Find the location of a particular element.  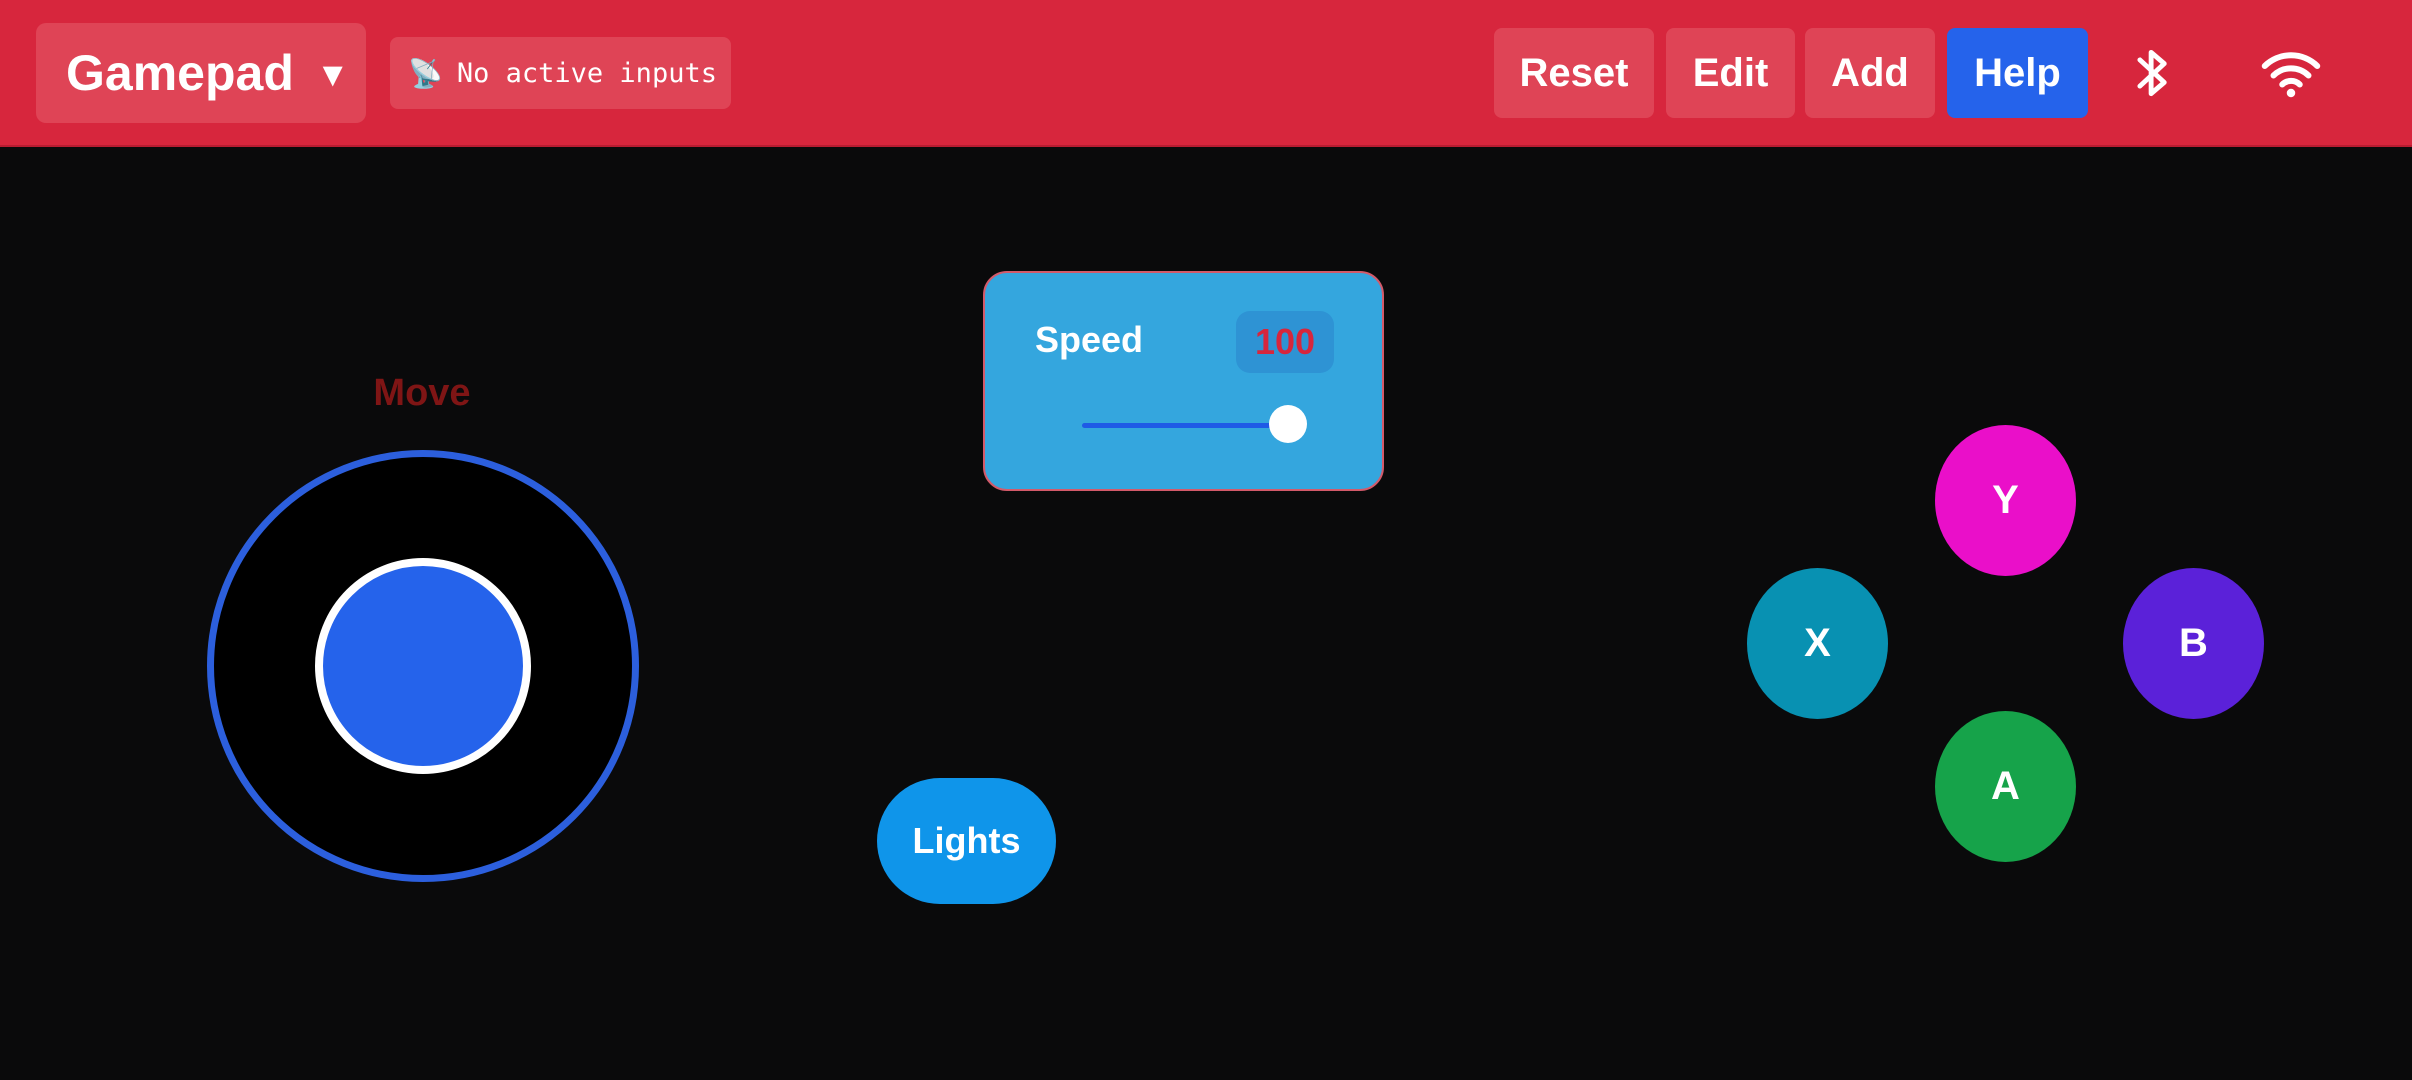

speed-slider-card: Speed 100 is located at coordinates (1183, 381).